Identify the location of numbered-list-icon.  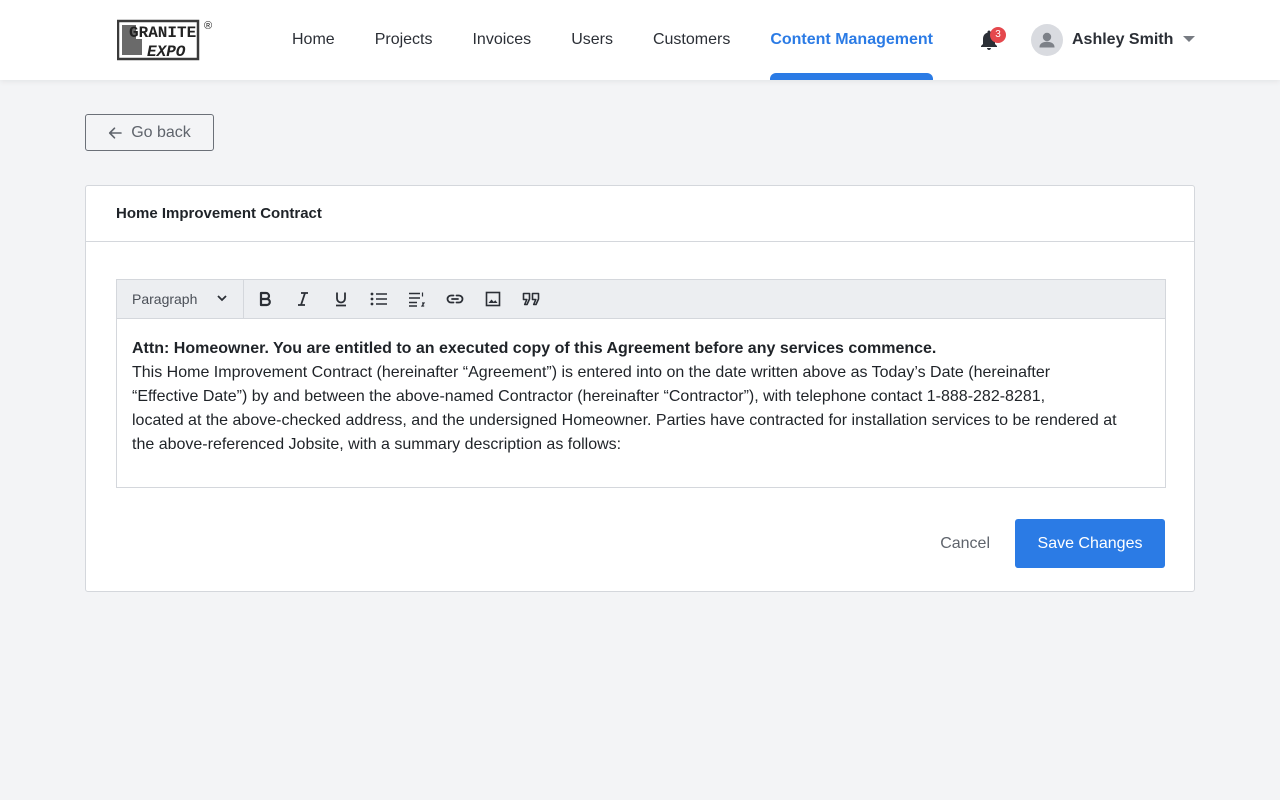
(417, 299).